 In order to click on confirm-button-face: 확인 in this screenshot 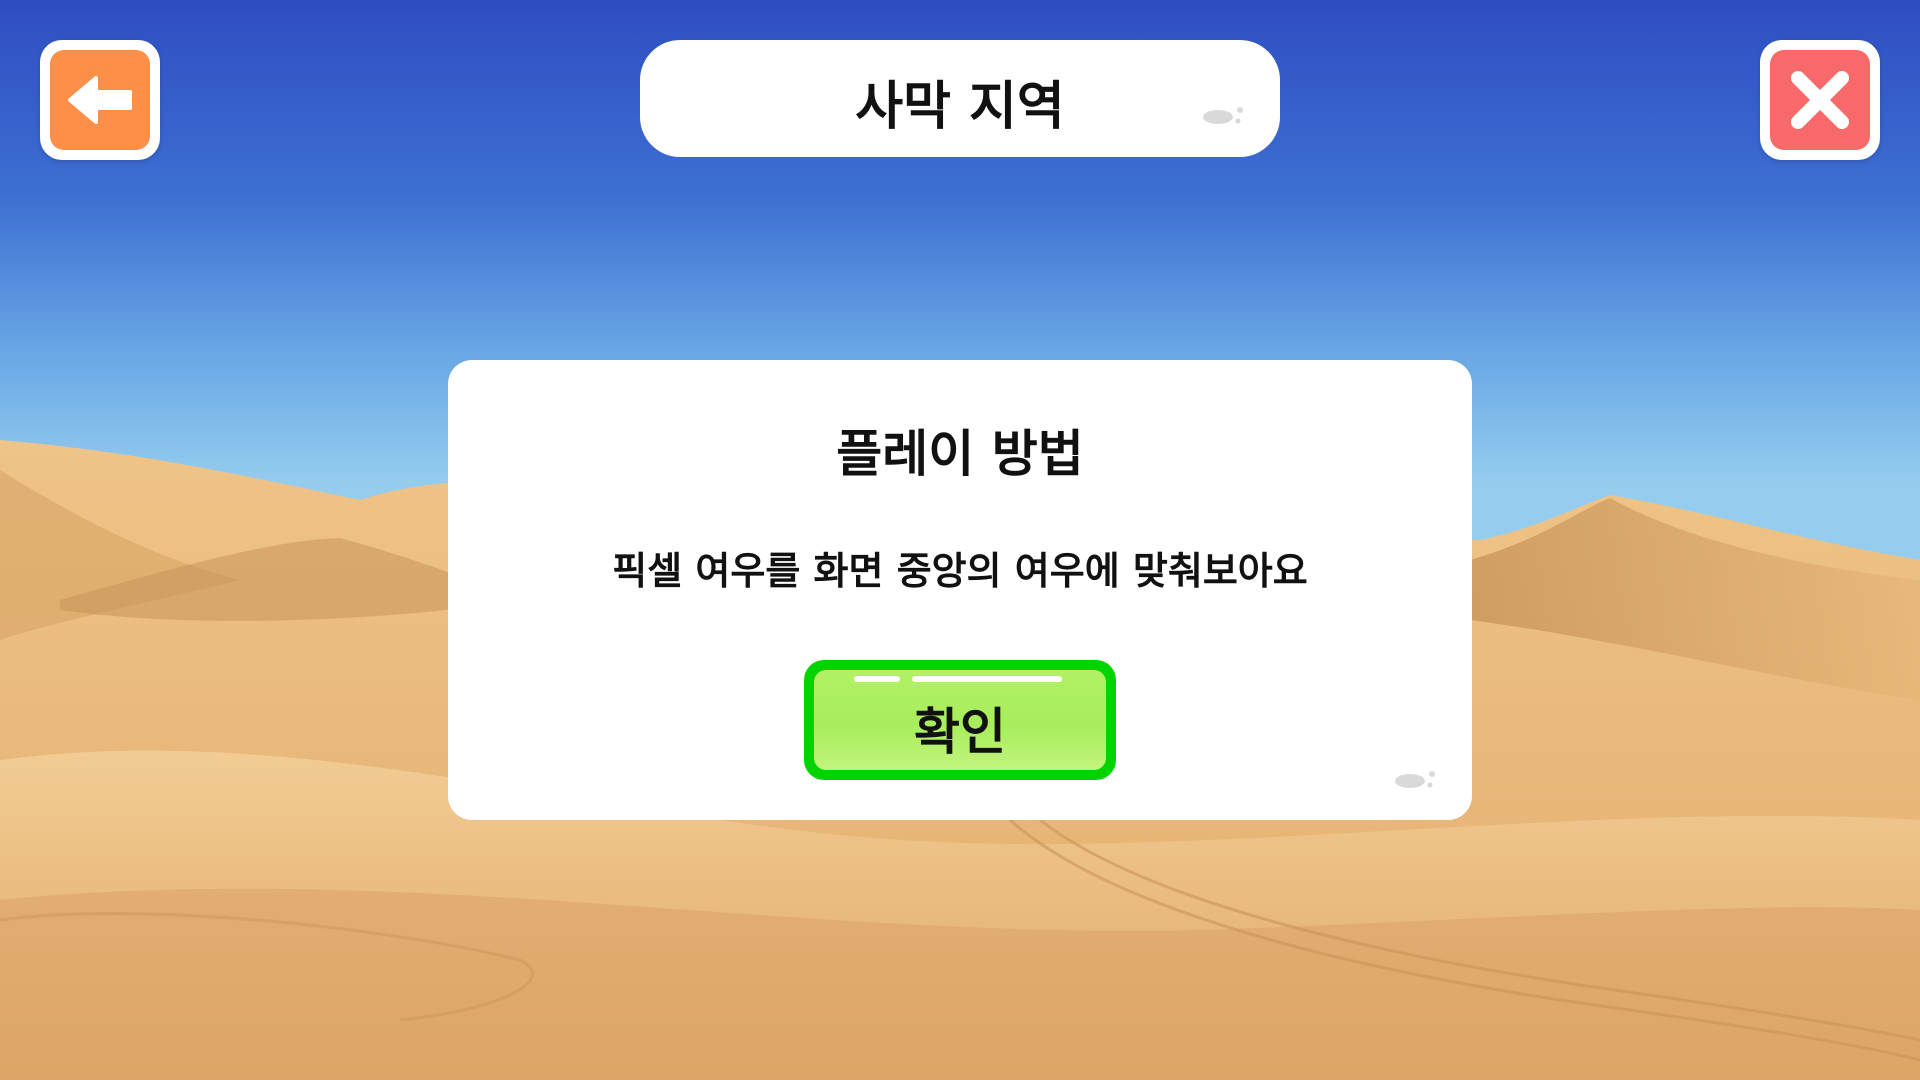, I will do `click(960, 720)`.